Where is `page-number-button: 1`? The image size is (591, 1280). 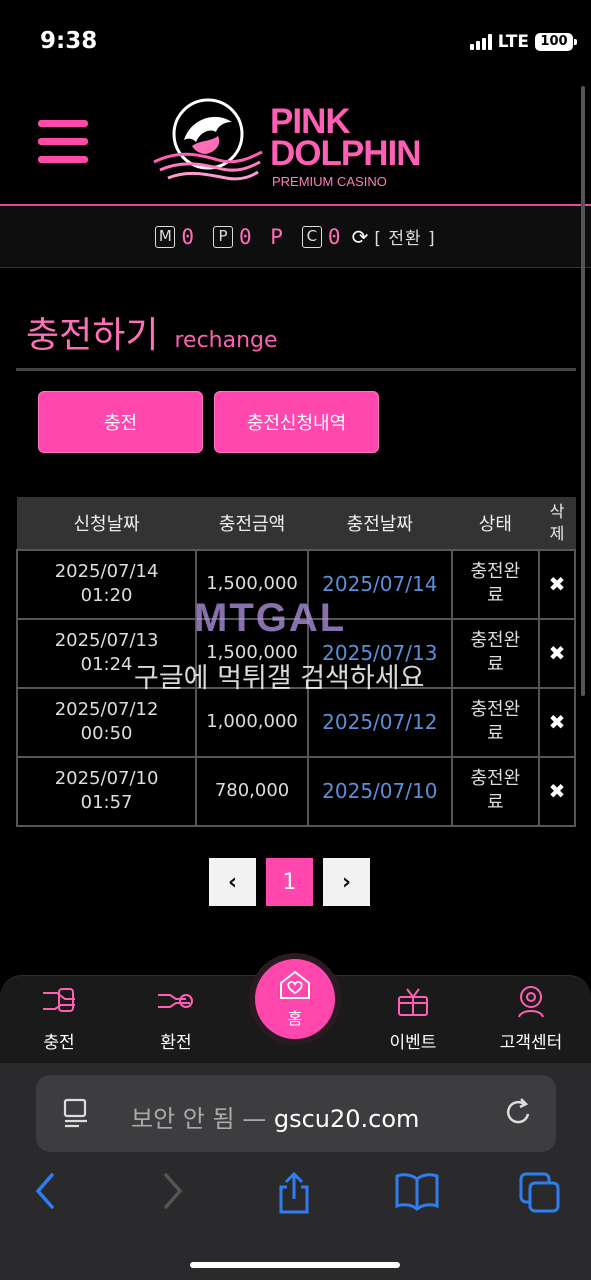
page-number-button: 1 is located at coordinates (289, 882).